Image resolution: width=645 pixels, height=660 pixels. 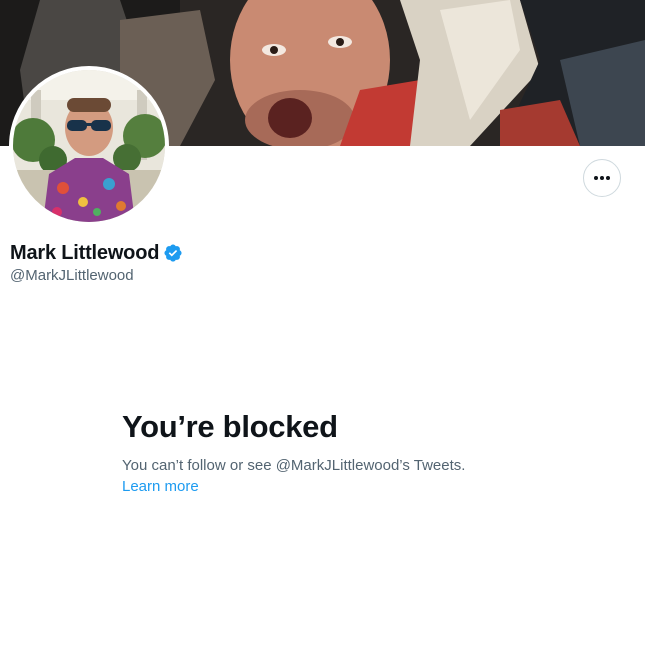 I want to click on verified-badge-icon, so click(x=173, y=253).